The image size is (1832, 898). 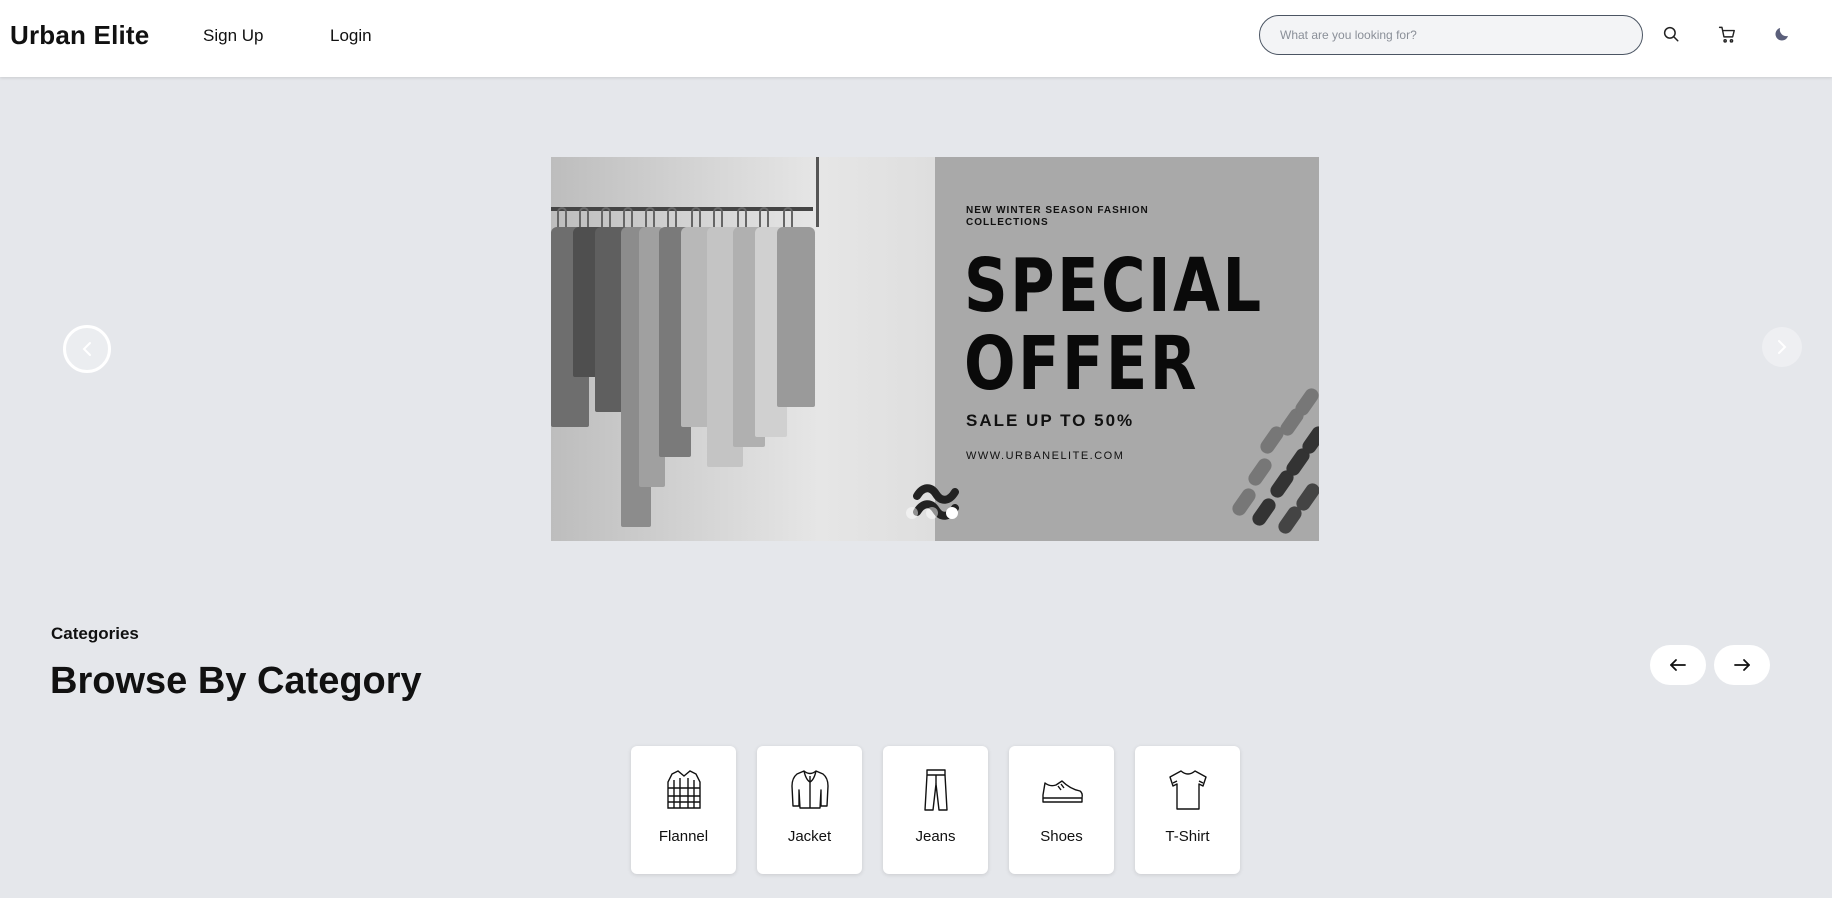 I want to click on moon-icon, so click(x=1782, y=34).